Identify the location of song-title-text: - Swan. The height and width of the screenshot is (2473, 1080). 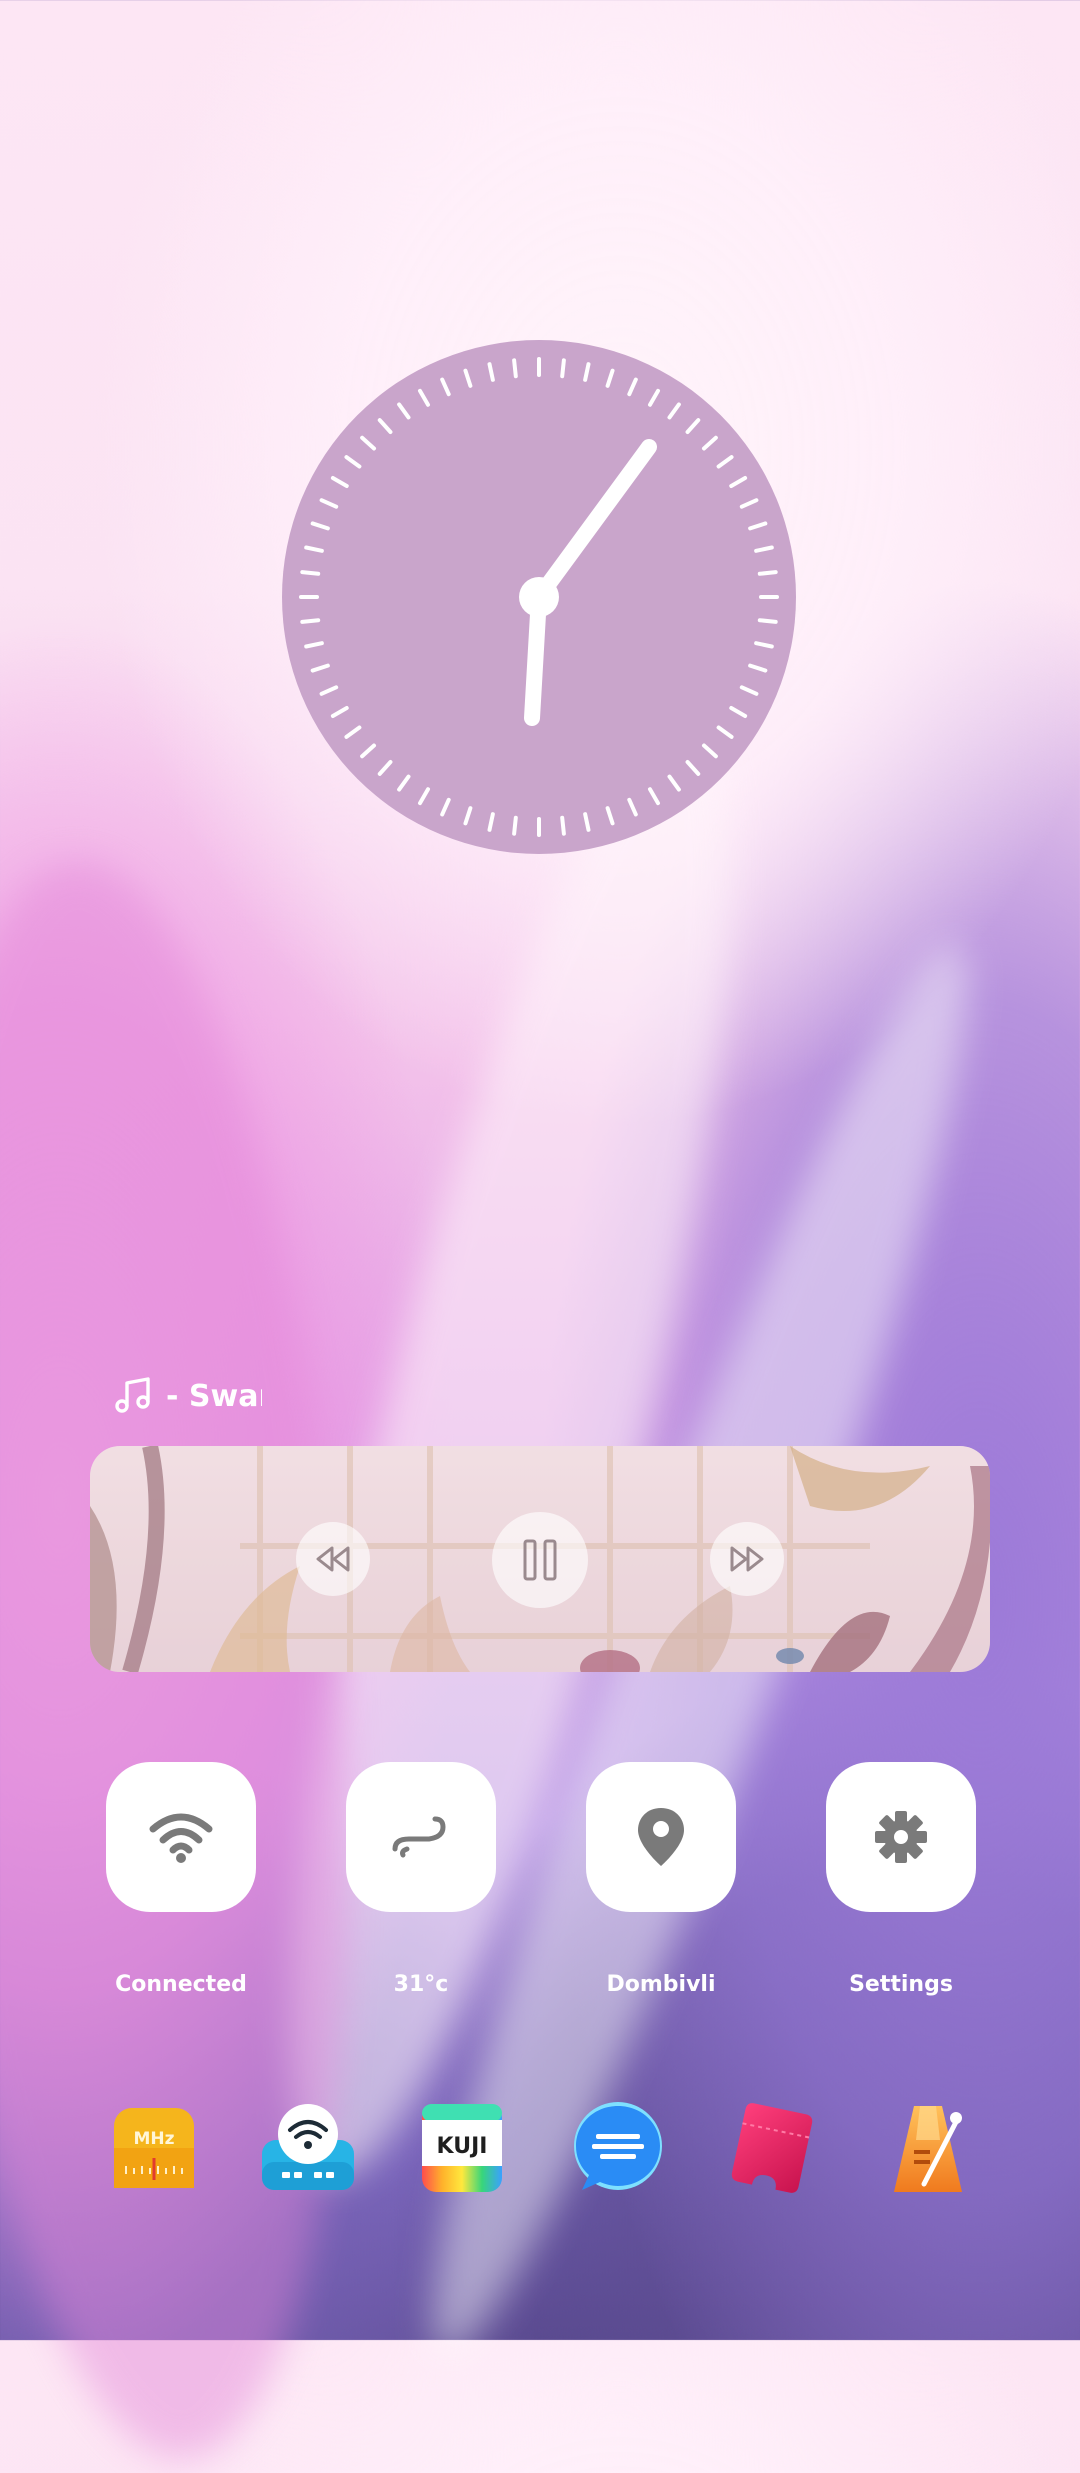
(214, 1396).